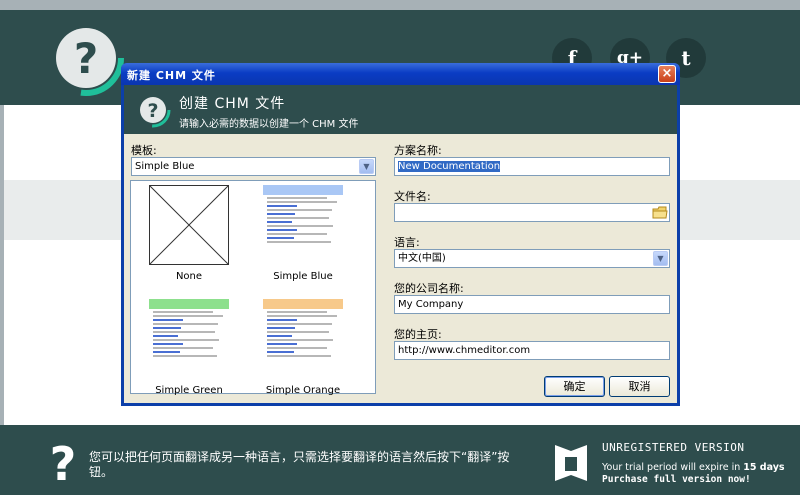  What do you see at coordinates (189, 390) in the screenshot?
I see `template-name: Simple Green` at bounding box center [189, 390].